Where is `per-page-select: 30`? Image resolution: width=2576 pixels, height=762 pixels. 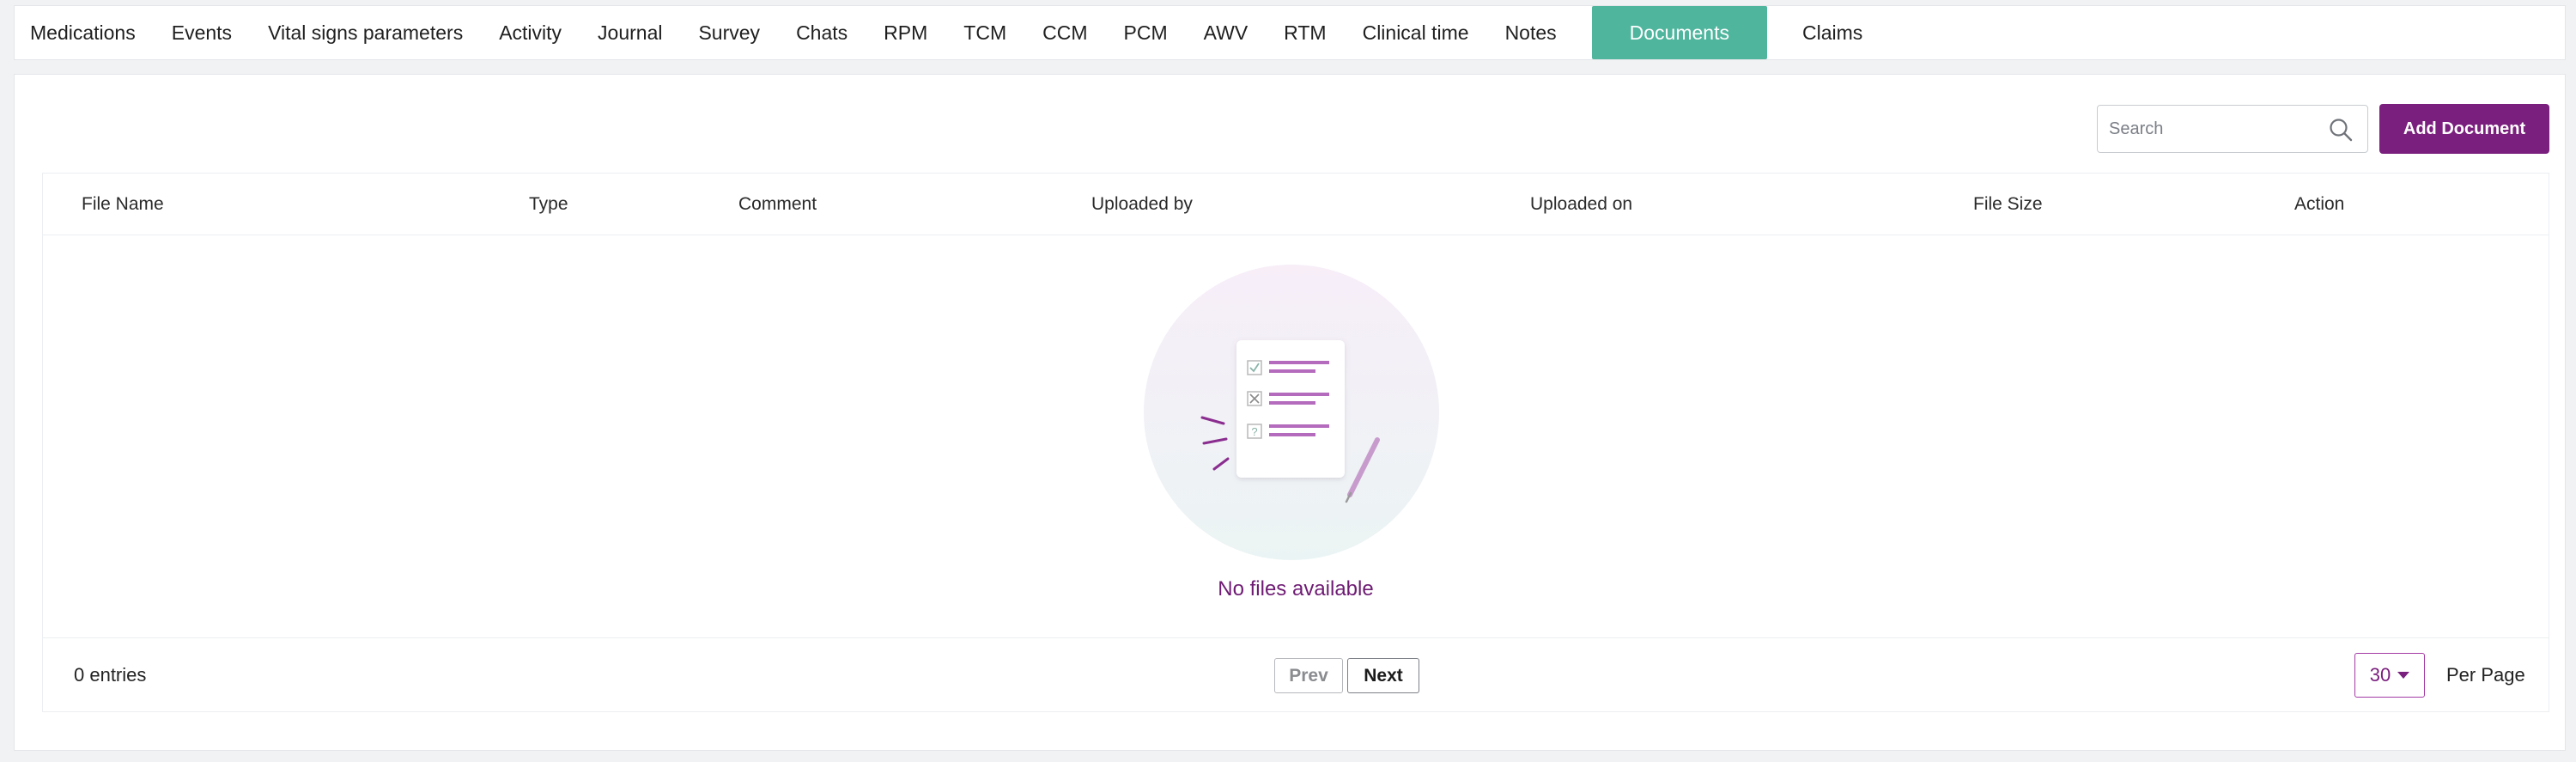 per-page-select: 30 is located at coordinates (2390, 675).